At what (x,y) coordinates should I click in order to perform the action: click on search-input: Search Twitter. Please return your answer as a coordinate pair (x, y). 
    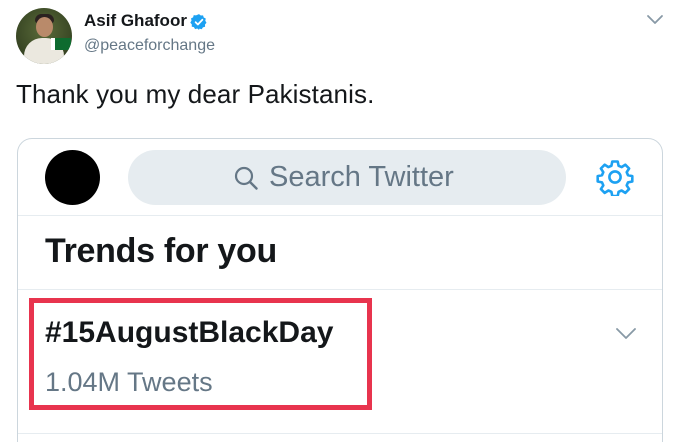
    Looking at the image, I should click on (347, 177).